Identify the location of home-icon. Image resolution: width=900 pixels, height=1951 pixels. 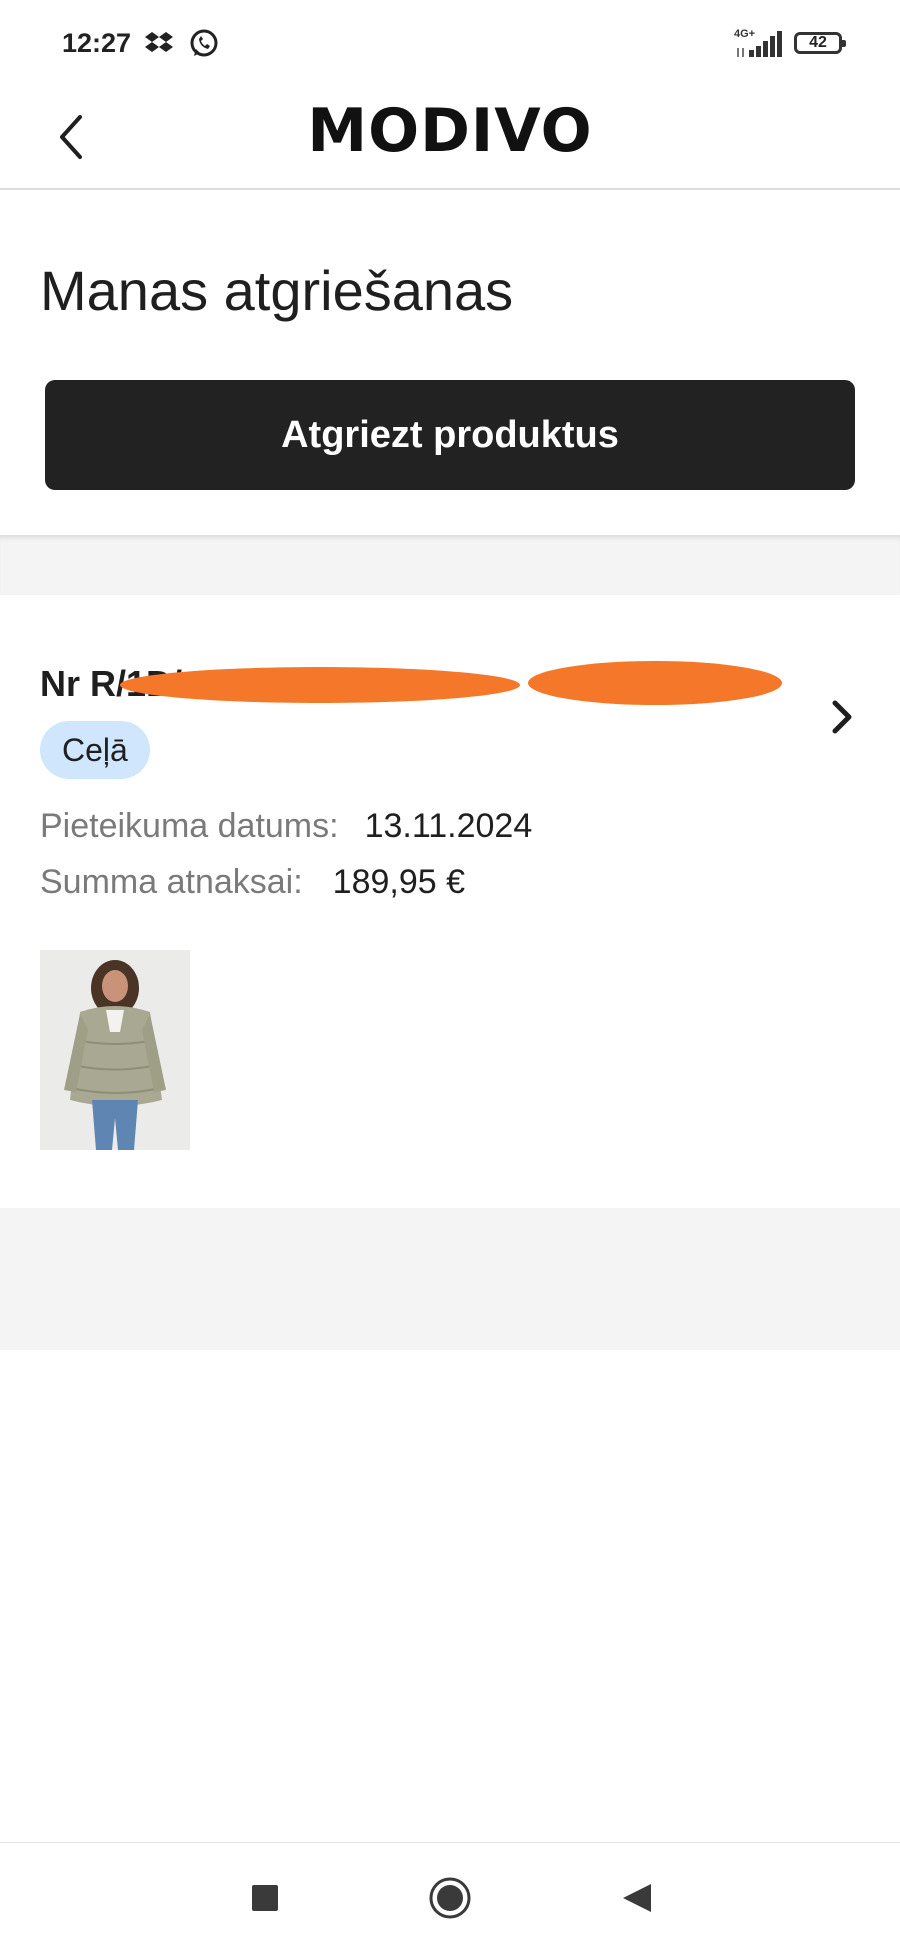
(450, 1898).